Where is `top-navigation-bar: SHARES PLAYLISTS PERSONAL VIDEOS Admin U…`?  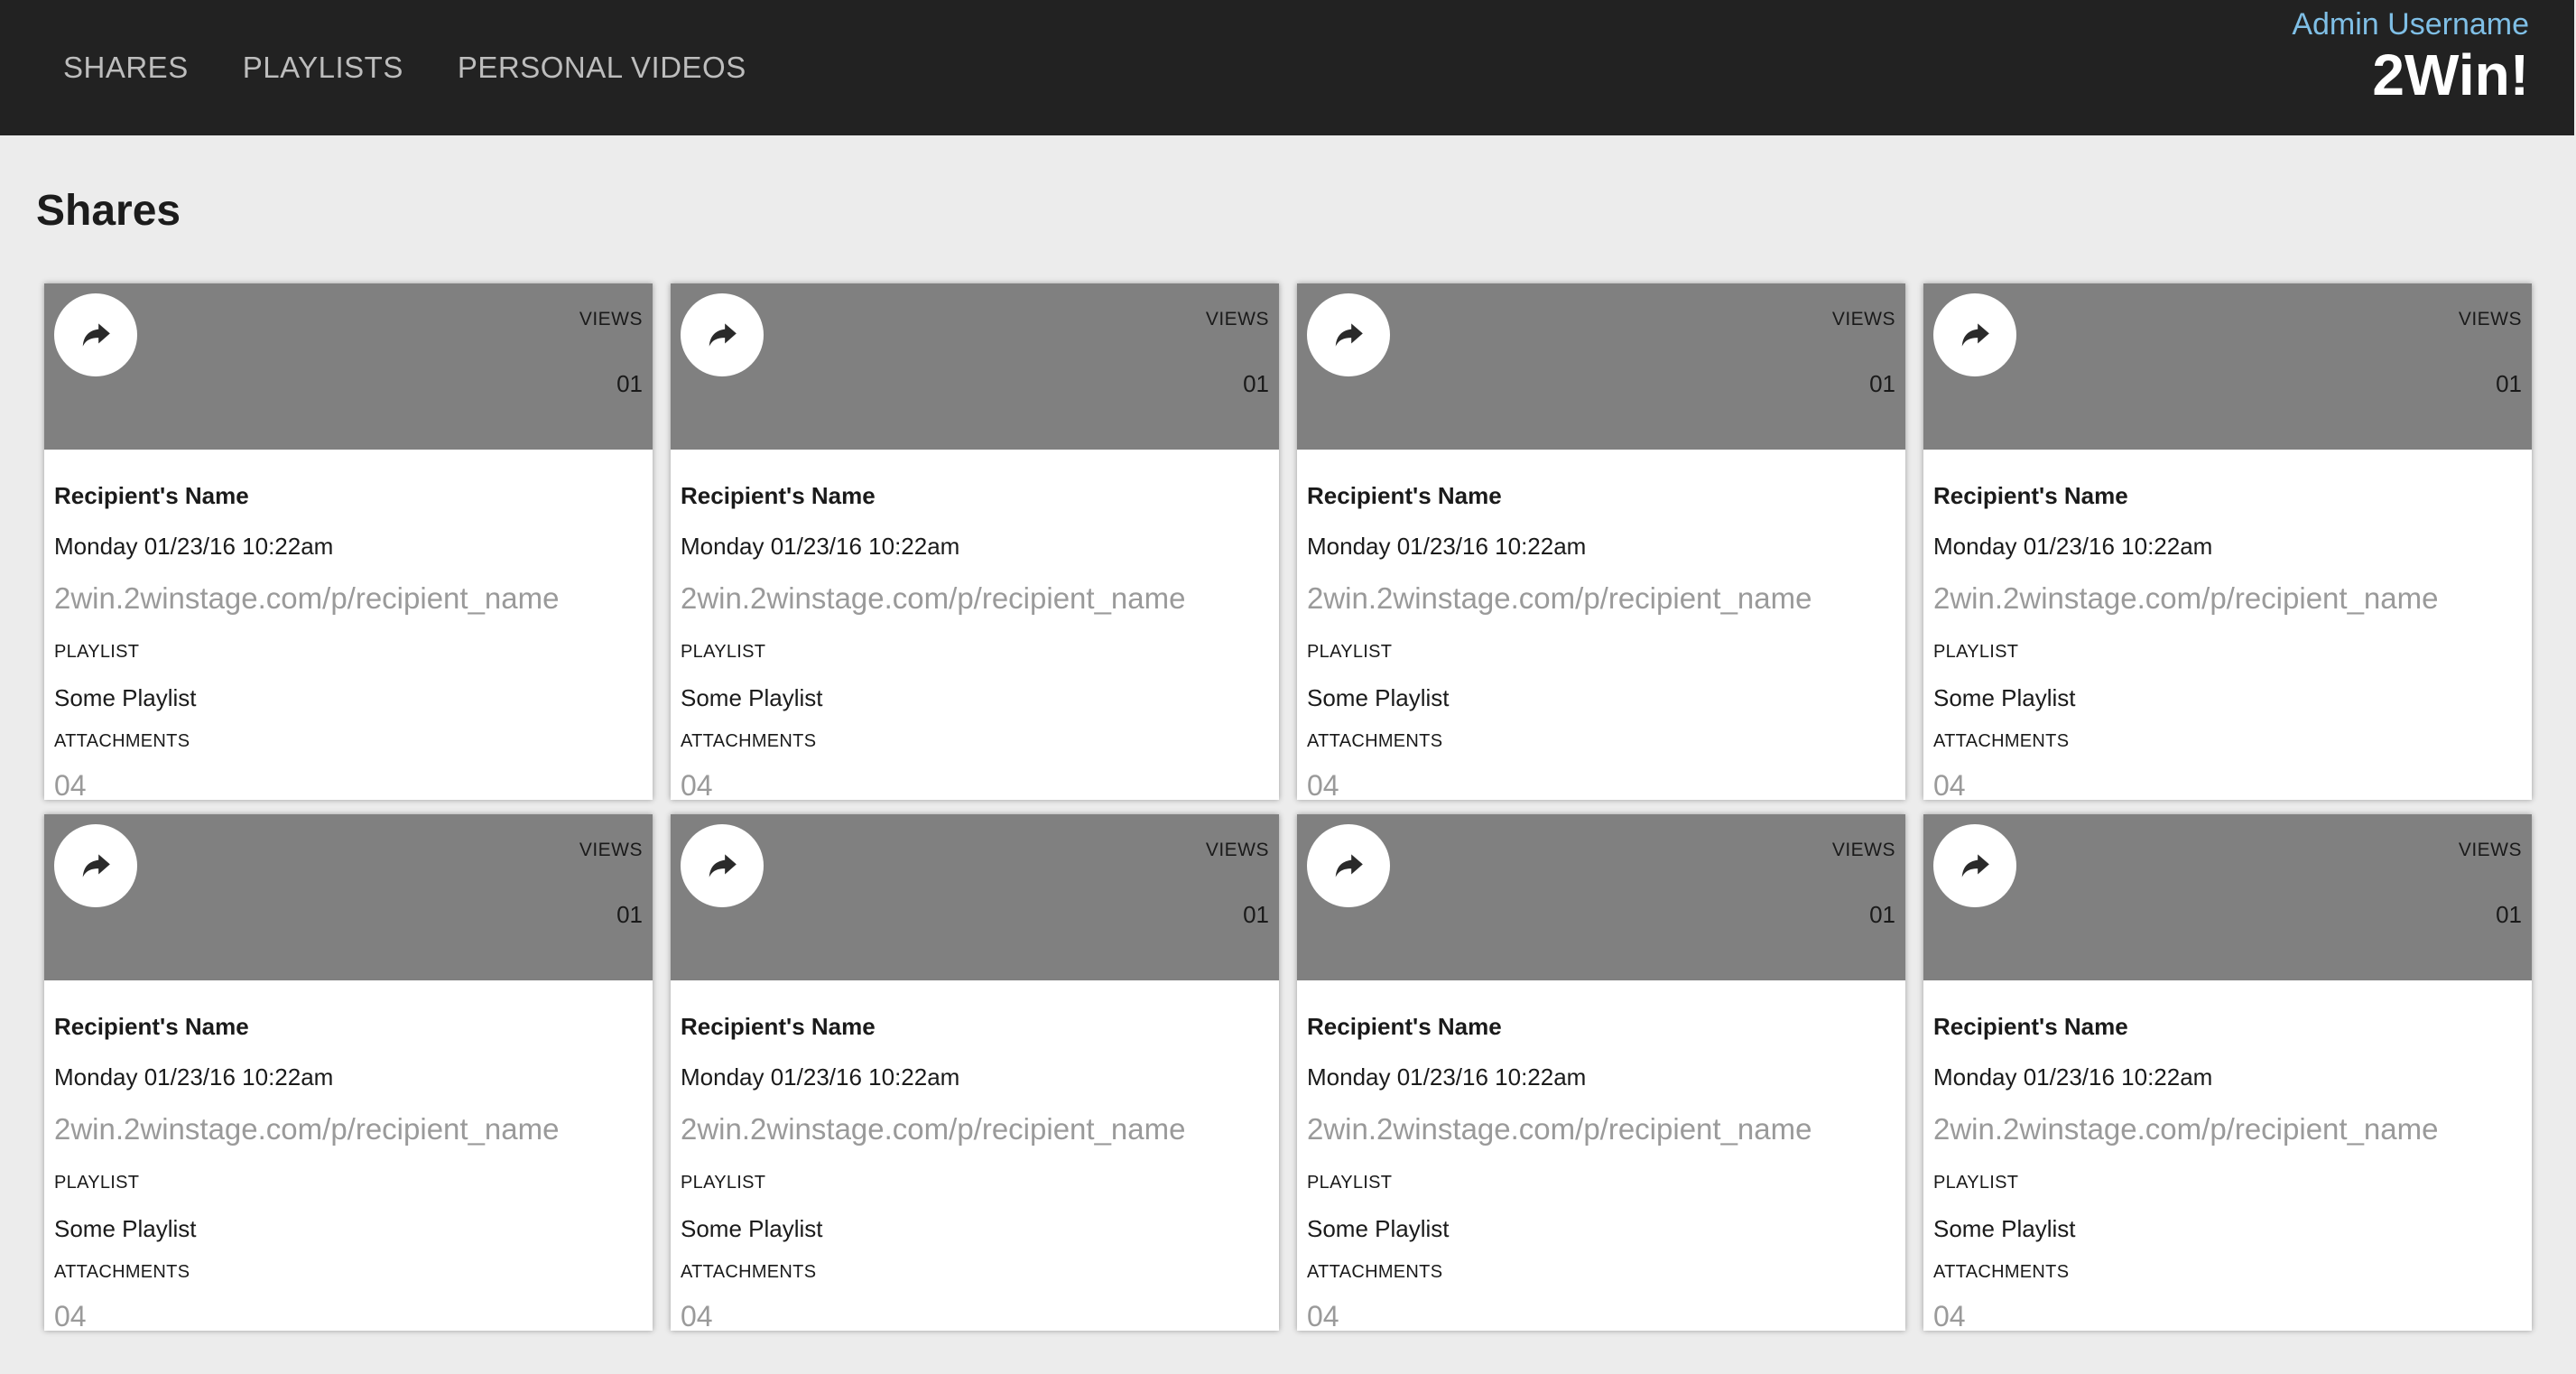
top-navigation-bar: SHARES PLAYLISTS PERSONAL VIDEOS Admin U… is located at coordinates (1287, 67).